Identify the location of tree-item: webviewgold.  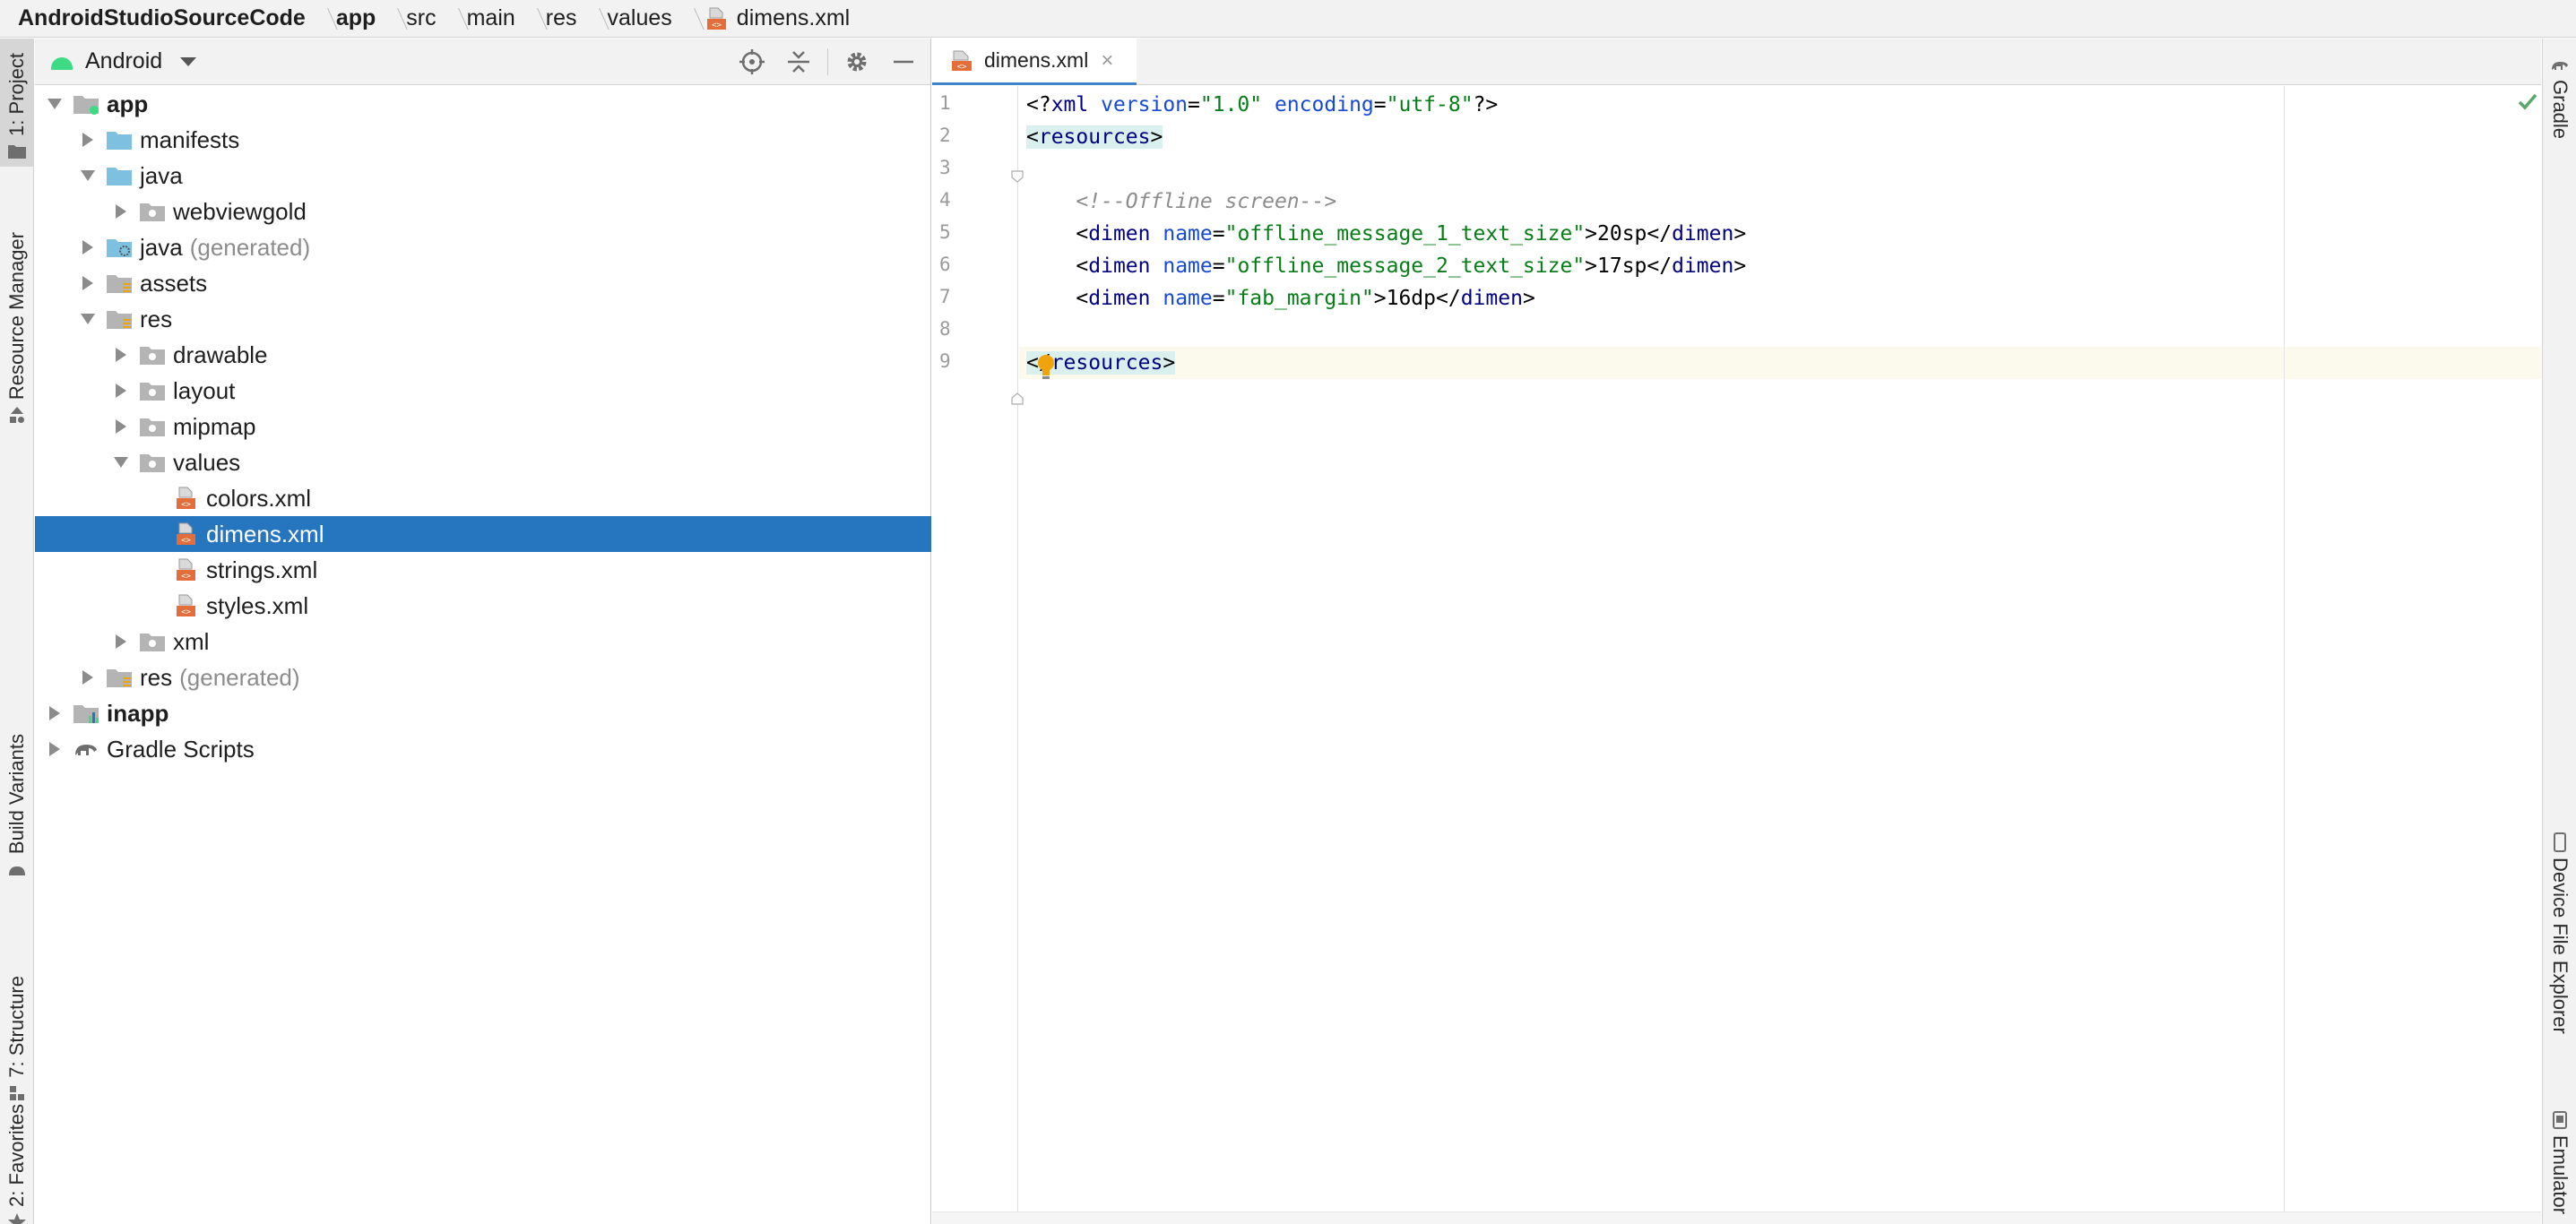
(483, 211).